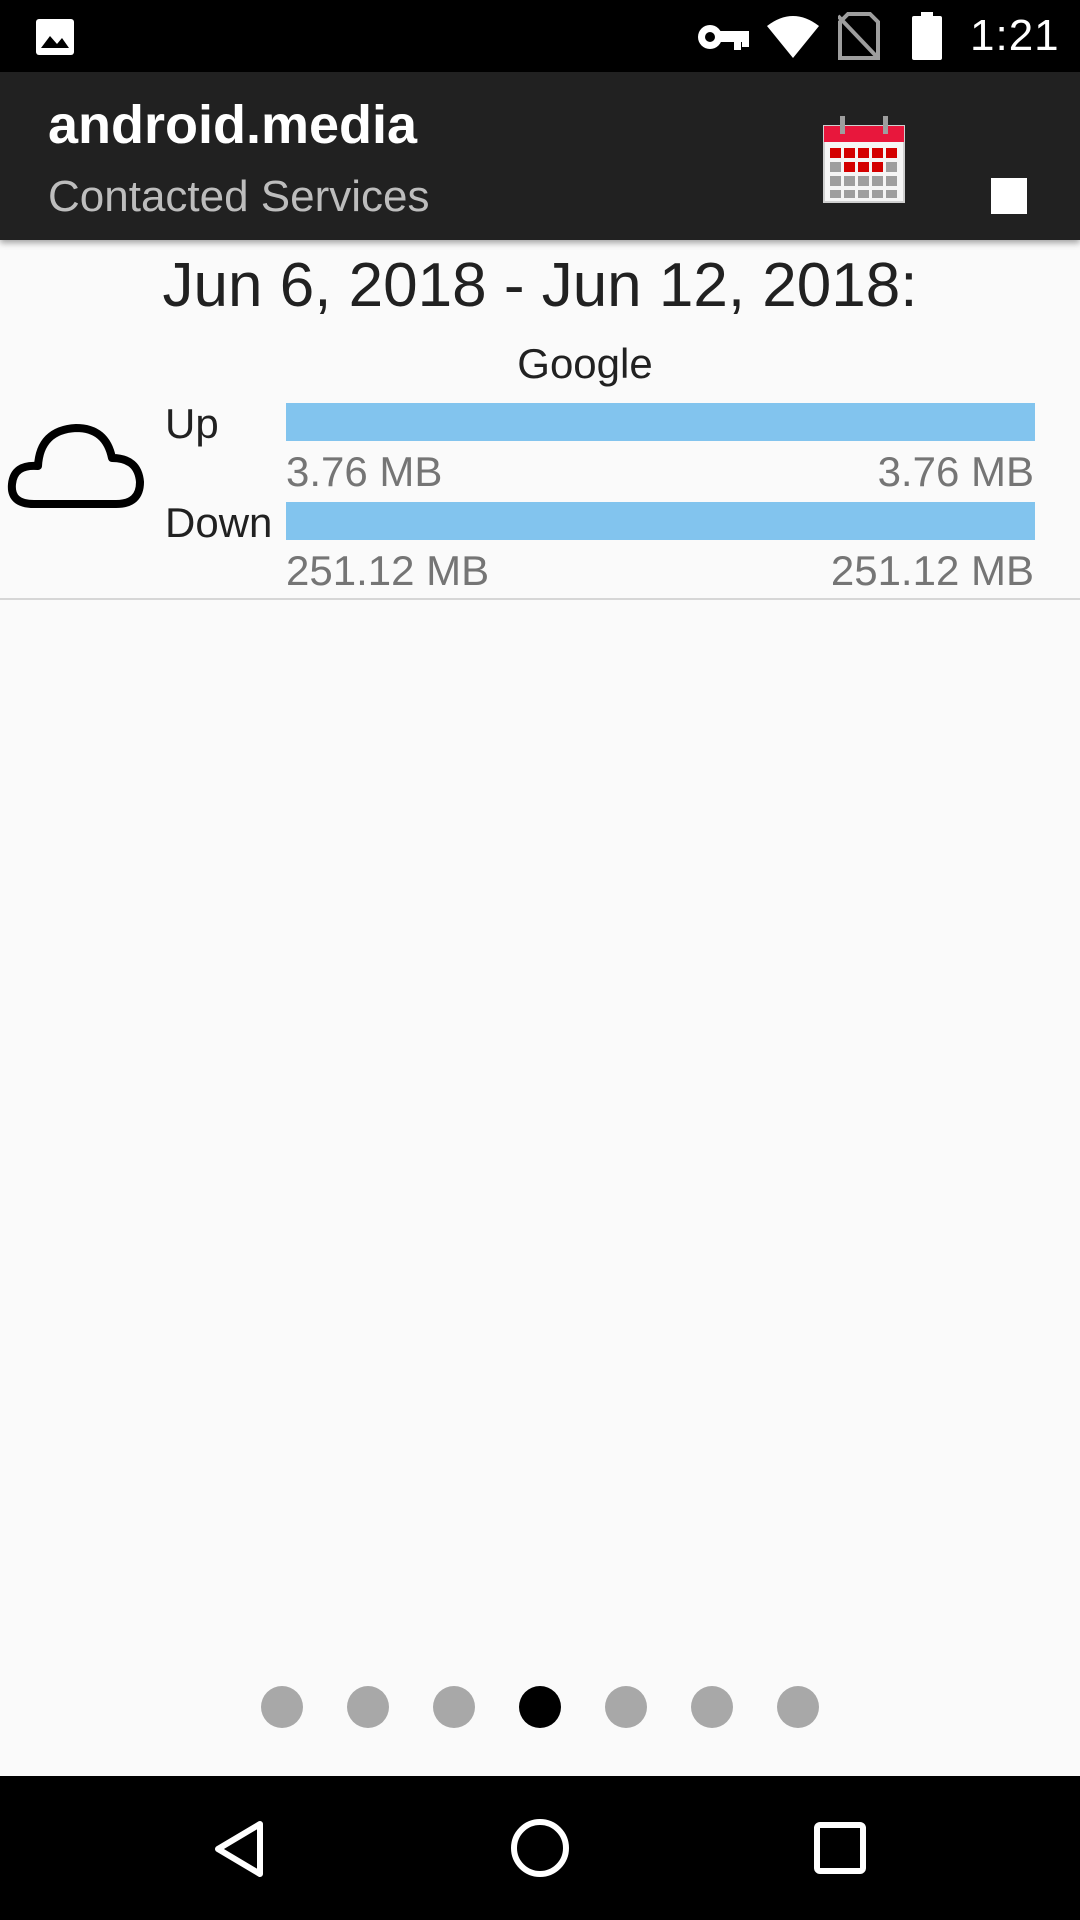 The image size is (1080, 1920). I want to click on back-button, so click(240, 1848).